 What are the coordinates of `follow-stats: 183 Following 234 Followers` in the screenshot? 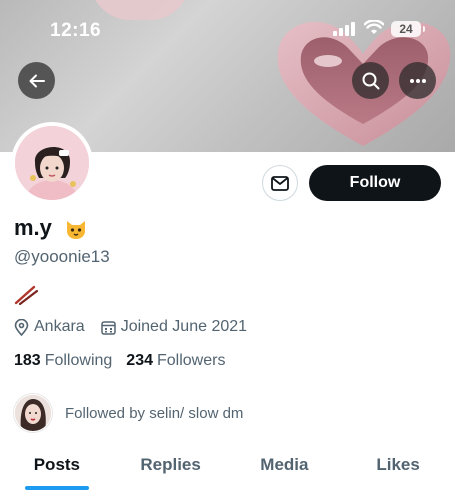 It's located at (126, 361).